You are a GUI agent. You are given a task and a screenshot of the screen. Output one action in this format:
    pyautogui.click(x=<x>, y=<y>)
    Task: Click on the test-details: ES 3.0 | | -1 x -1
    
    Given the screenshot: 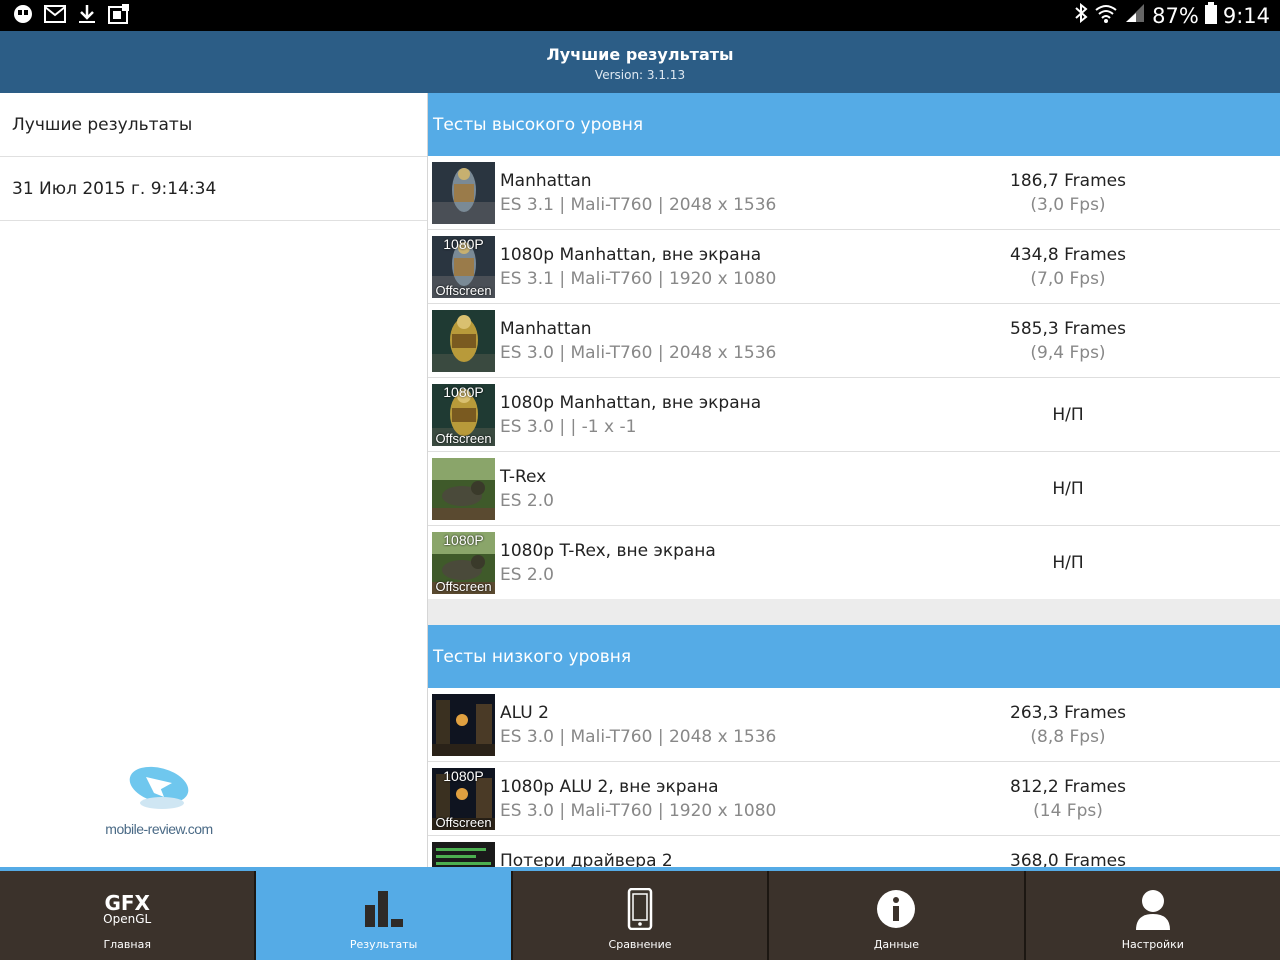 What is the action you would take?
    pyautogui.click(x=568, y=427)
    